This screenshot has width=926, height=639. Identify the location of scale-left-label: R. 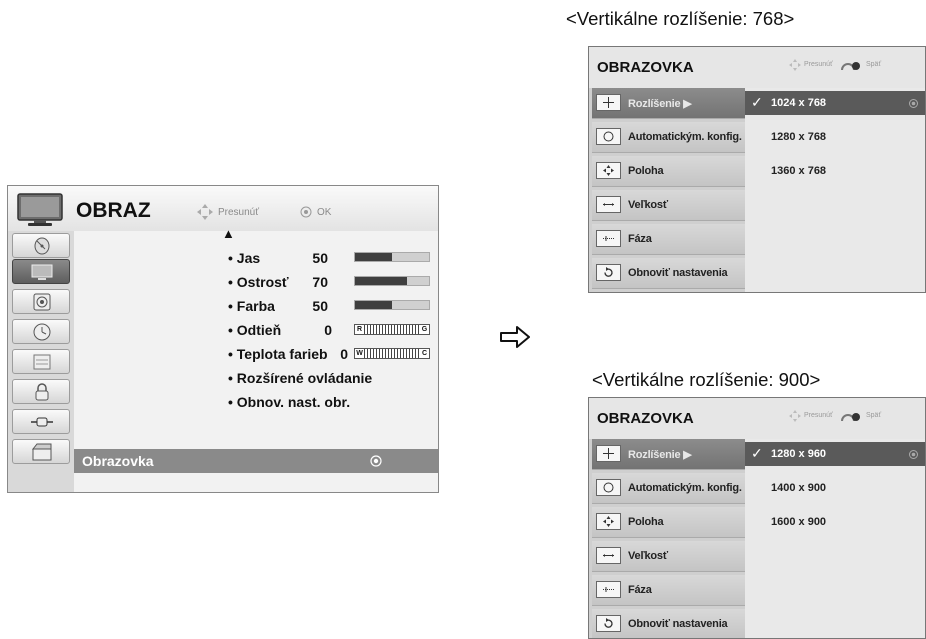
(359, 329).